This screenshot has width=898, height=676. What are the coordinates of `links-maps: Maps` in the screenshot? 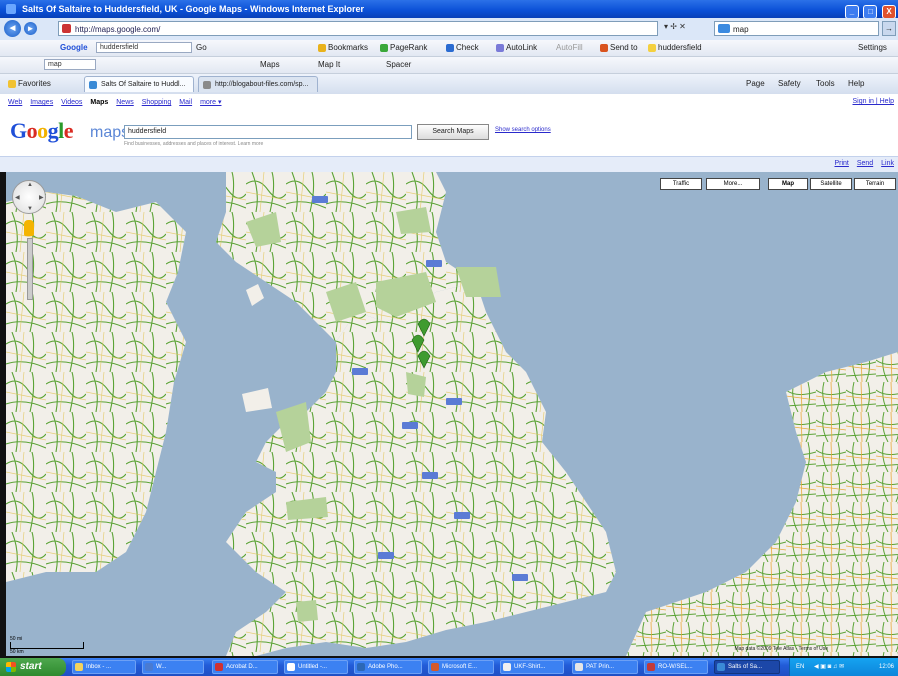 It's located at (270, 65).